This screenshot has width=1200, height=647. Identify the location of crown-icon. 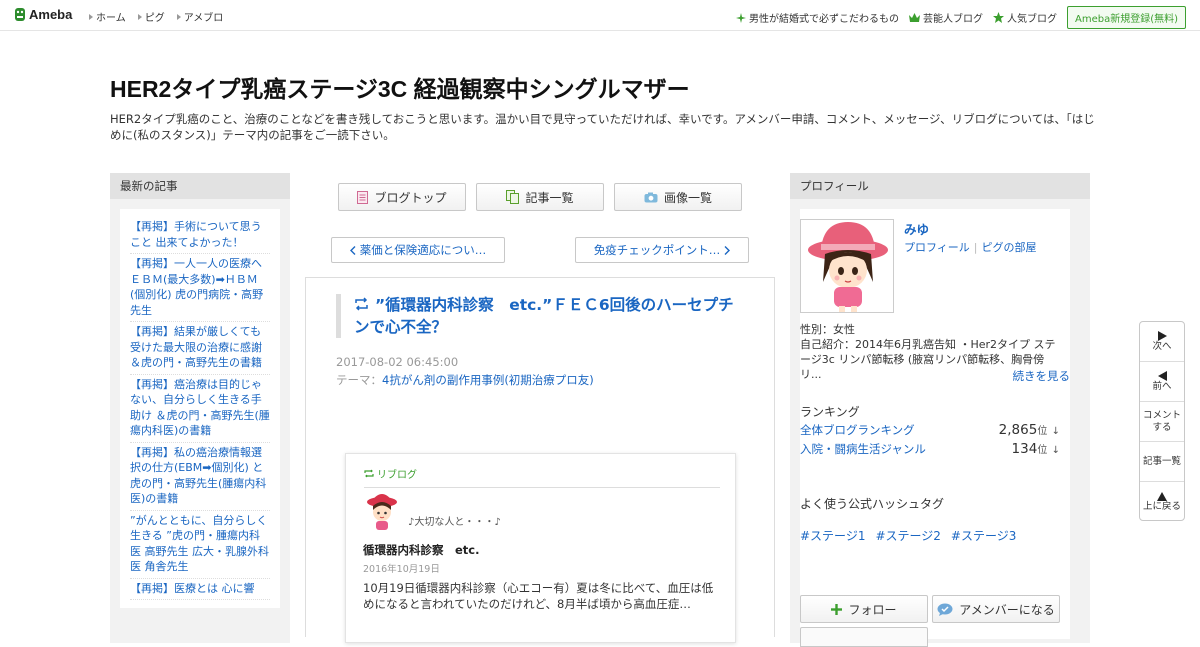
(914, 17).